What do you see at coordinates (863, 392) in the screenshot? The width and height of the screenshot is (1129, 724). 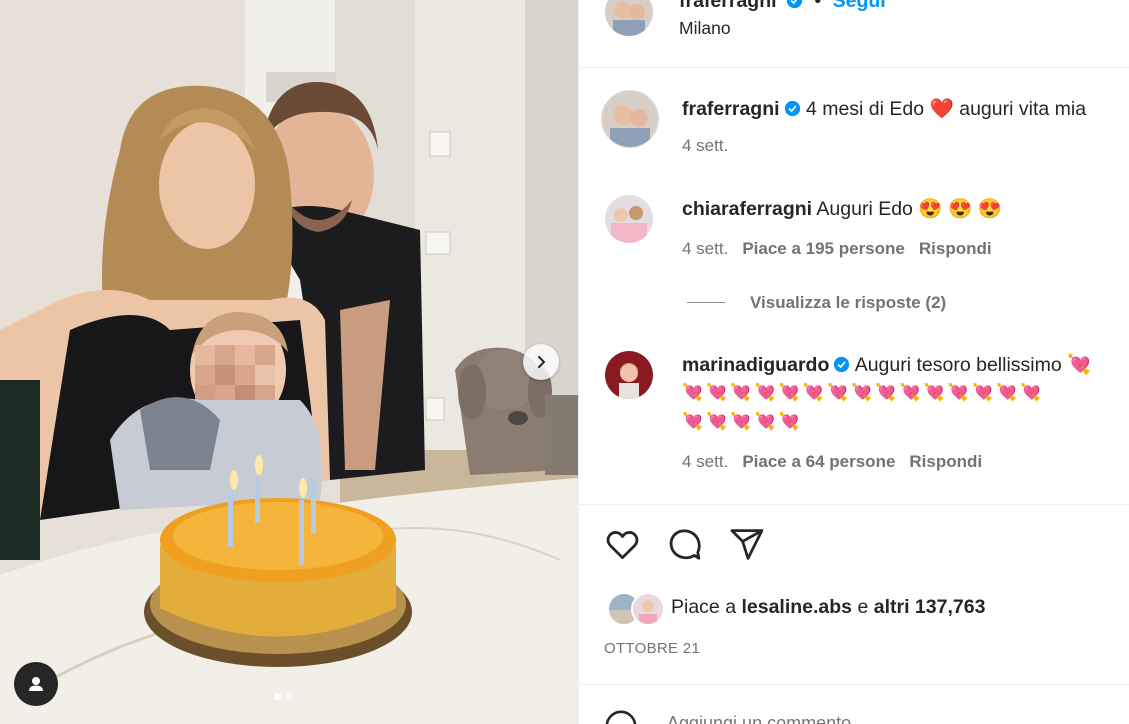 I see `comment-emoji-row: 💘💘💘💘💘💘💘💘💘💘💘💘💘💘💘` at bounding box center [863, 392].